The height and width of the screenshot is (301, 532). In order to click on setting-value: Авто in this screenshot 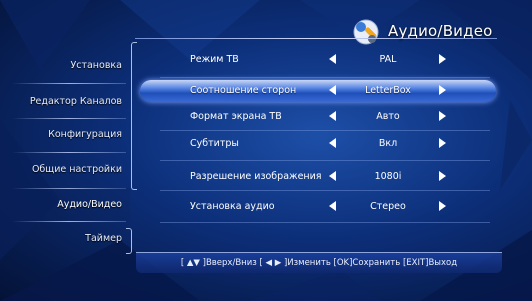, I will do `click(388, 116)`.